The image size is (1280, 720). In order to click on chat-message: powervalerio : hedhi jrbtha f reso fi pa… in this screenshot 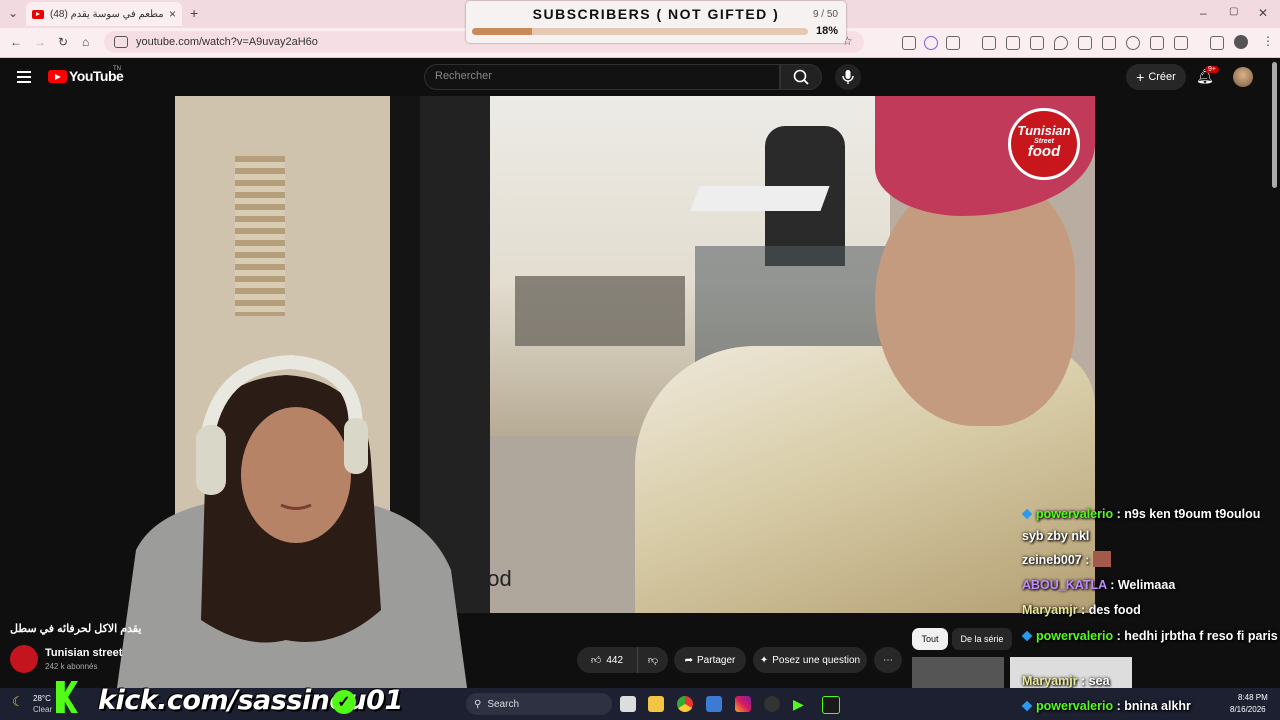, I will do `click(1150, 636)`.